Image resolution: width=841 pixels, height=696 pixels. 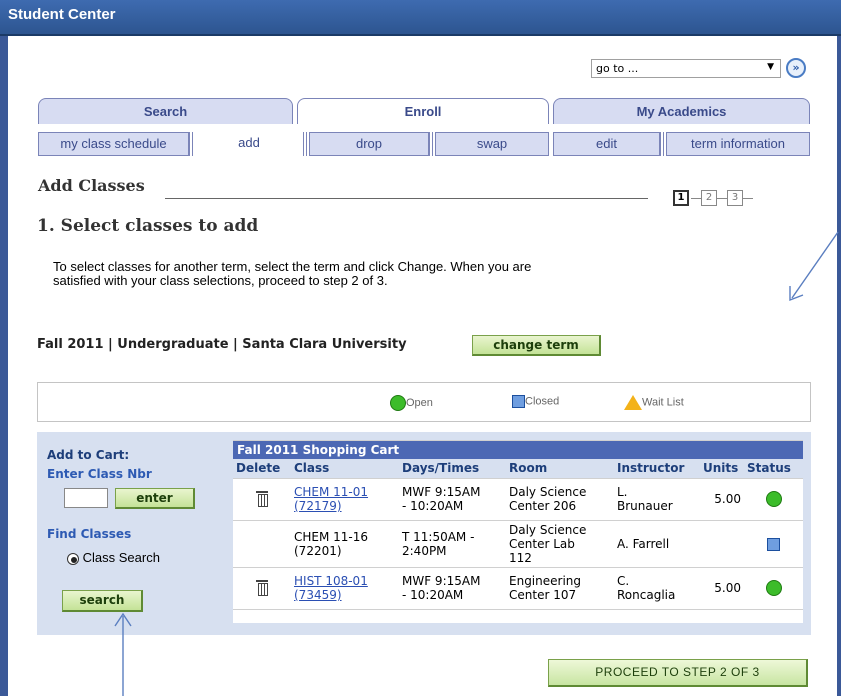 I want to click on room-cell: Daly Science Center 206, so click(x=560, y=498).